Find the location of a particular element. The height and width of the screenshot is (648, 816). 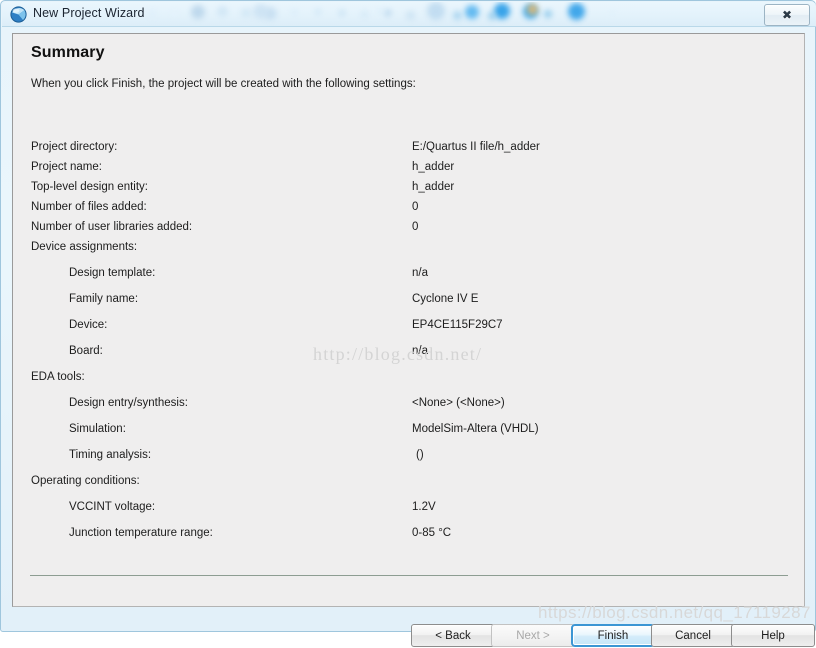

cancel-button: Cancel is located at coordinates (693, 635).